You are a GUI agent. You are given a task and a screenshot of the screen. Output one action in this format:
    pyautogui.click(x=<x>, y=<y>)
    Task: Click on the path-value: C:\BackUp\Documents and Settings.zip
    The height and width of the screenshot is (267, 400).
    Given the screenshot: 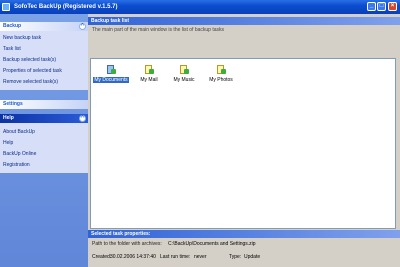 What is the action you would take?
    pyautogui.click(x=212, y=244)
    